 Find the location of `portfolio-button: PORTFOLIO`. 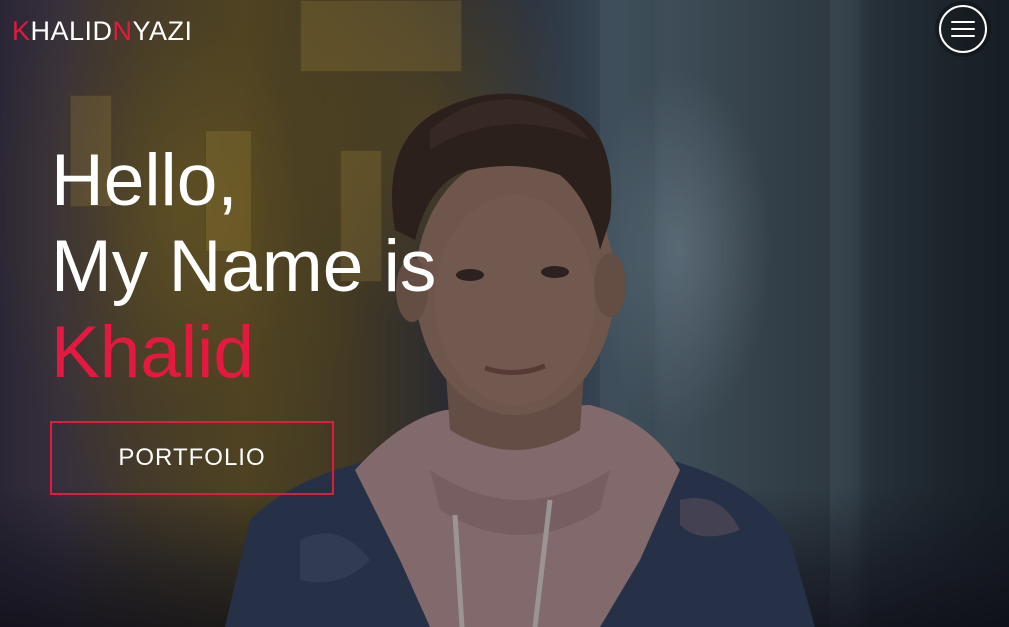

portfolio-button: PORTFOLIO is located at coordinates (192, 458).